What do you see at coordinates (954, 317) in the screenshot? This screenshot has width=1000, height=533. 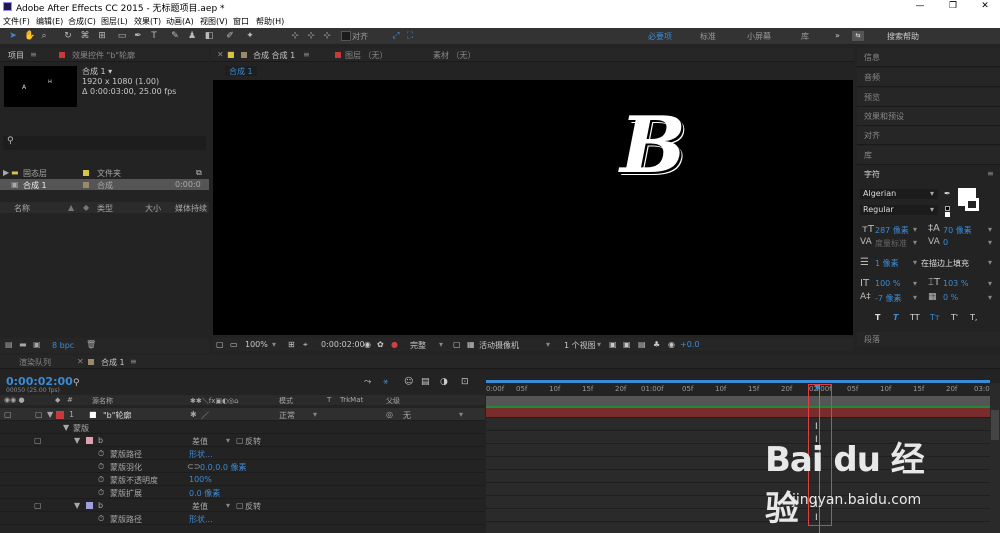 I see `superscript-button: T'` at bounding box center [954, 317].